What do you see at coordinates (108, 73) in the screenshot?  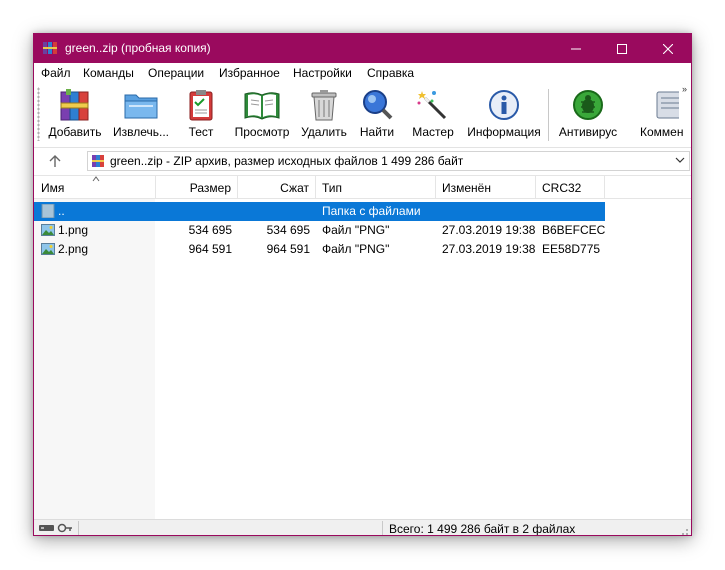 I see `menu-commands: Команды` at bounding box center [108, 73].